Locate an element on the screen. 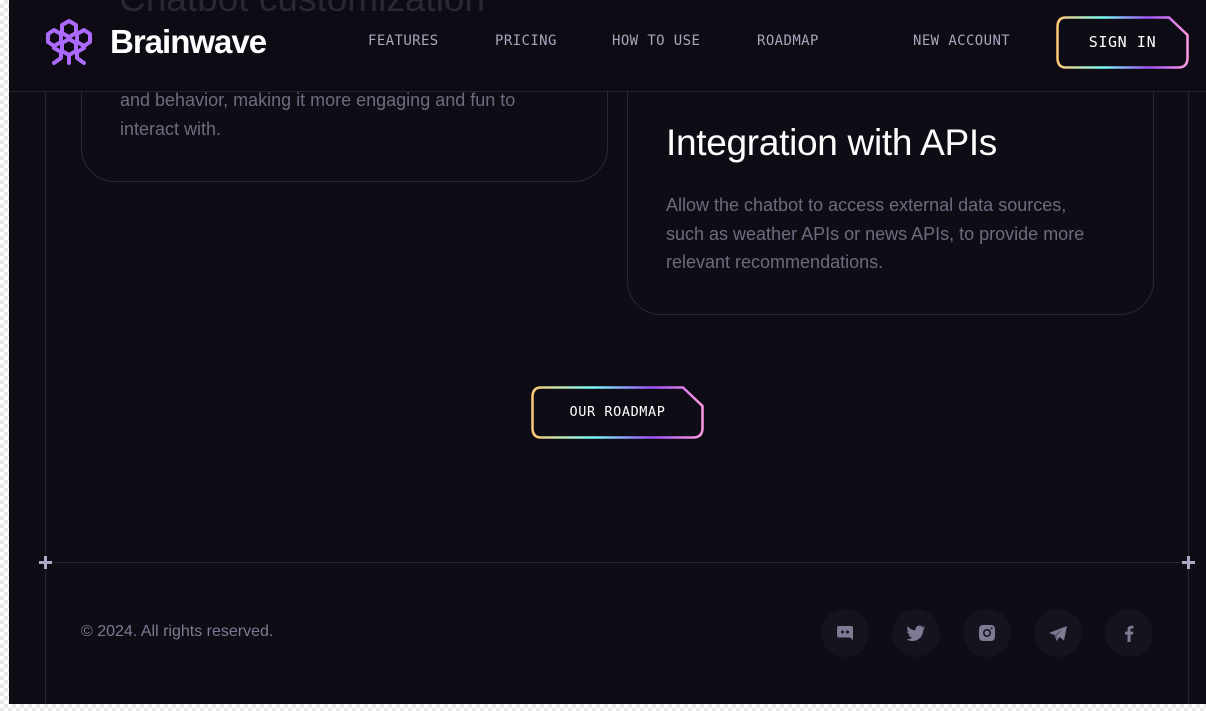 This screenshot has width=1206, height=711. our-roadmap-button: OUR ROADMAP is located at coordinates (617, 412).